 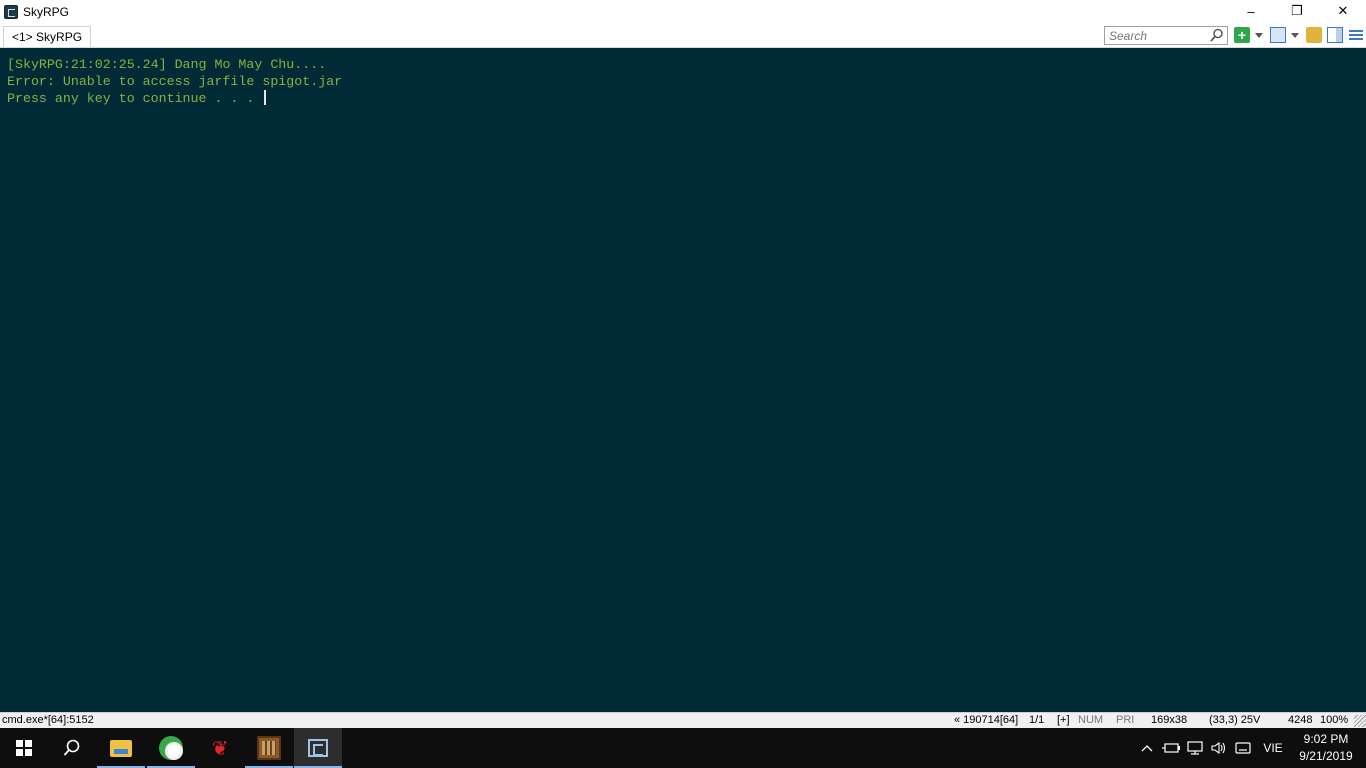 I want to click on taskbar-clock: 9:02 PM 9/21/2019, so click(x=1326, y=748).